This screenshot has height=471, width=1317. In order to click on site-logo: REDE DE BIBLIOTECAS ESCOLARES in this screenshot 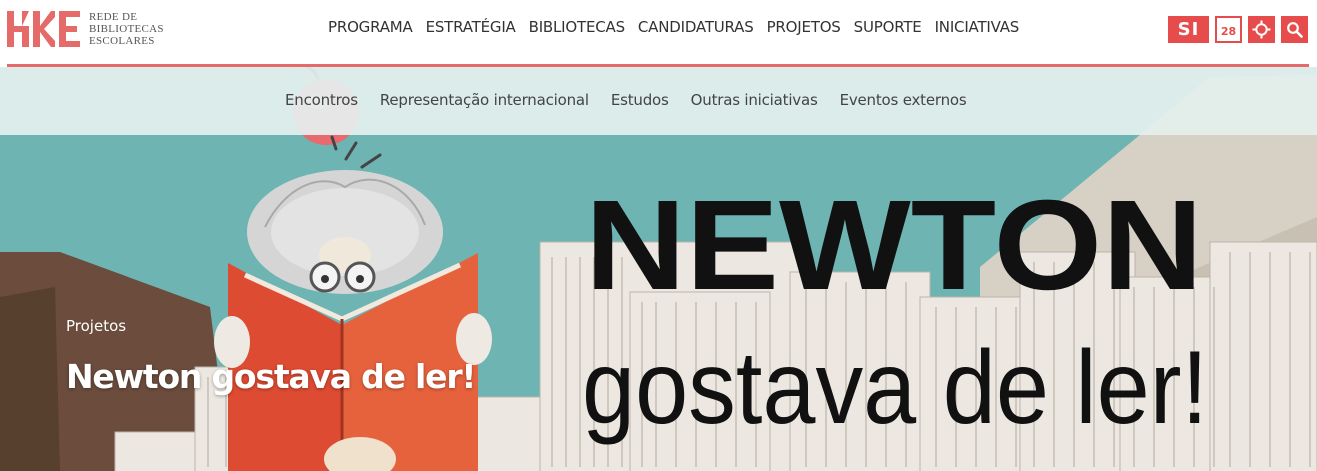, I will do `click(85, 29)`.